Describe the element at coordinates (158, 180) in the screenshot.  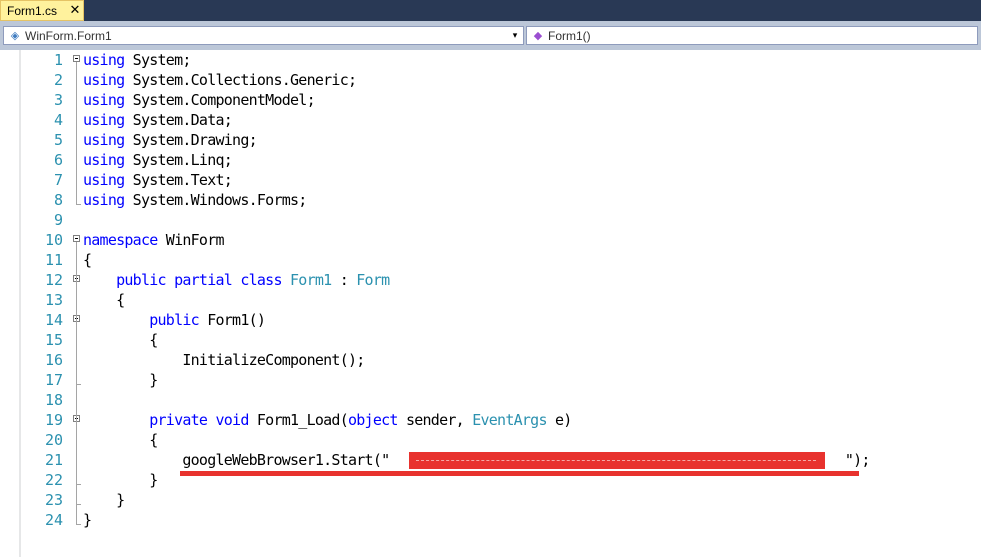
I see `code-text: using System.Text;` at that location.